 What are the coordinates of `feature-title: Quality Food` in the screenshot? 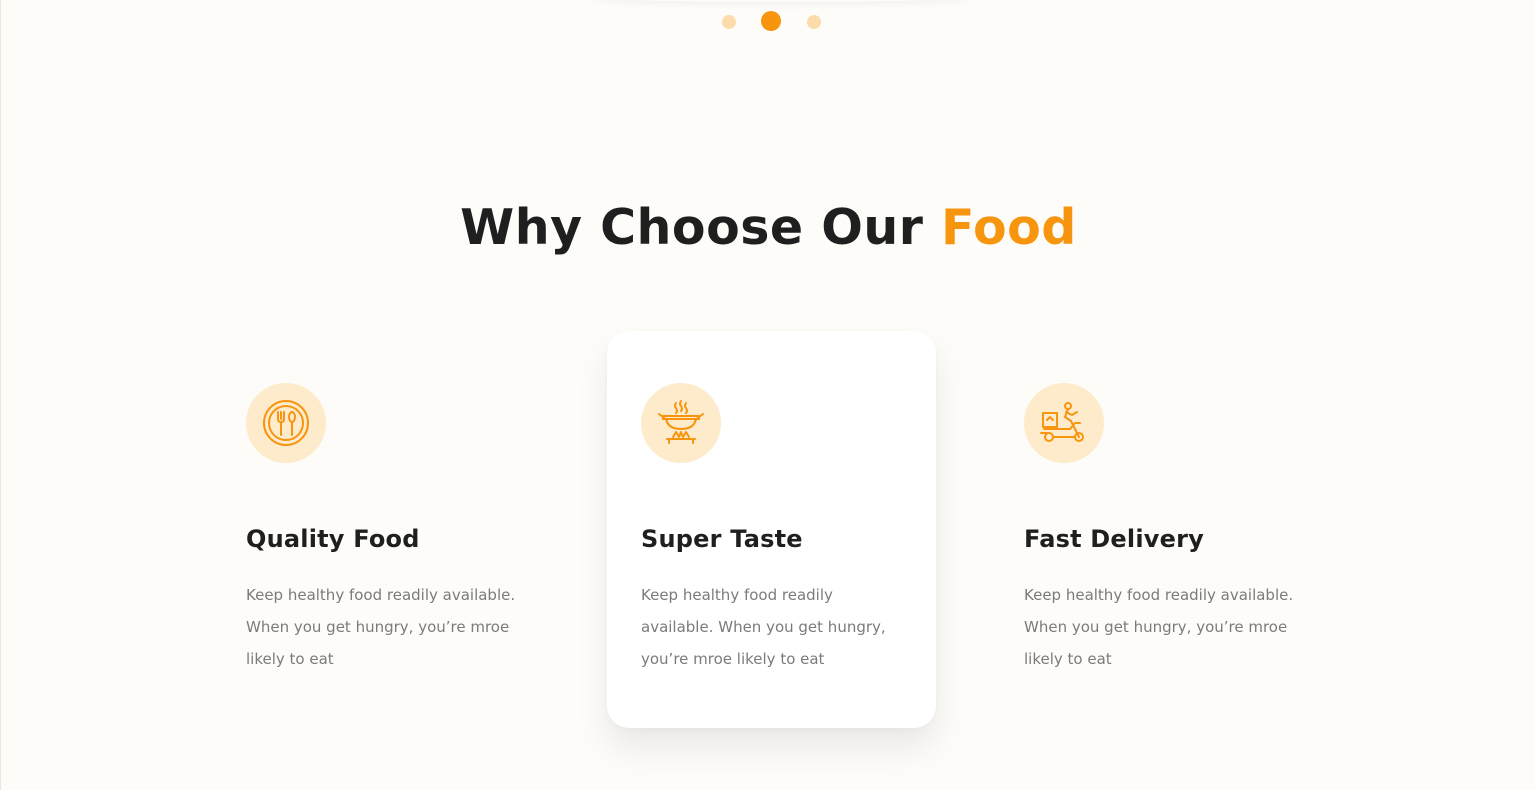 It's located at (333, 539).